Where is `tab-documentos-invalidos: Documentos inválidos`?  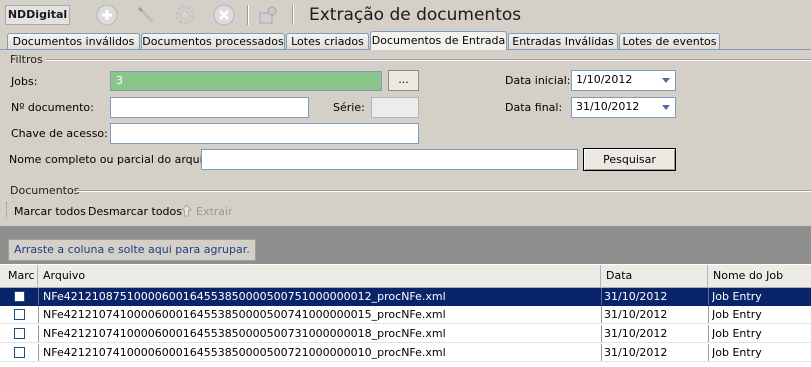
tab-documentos-invalidos: Documentos inválidos is located at coordinates (73, 41).